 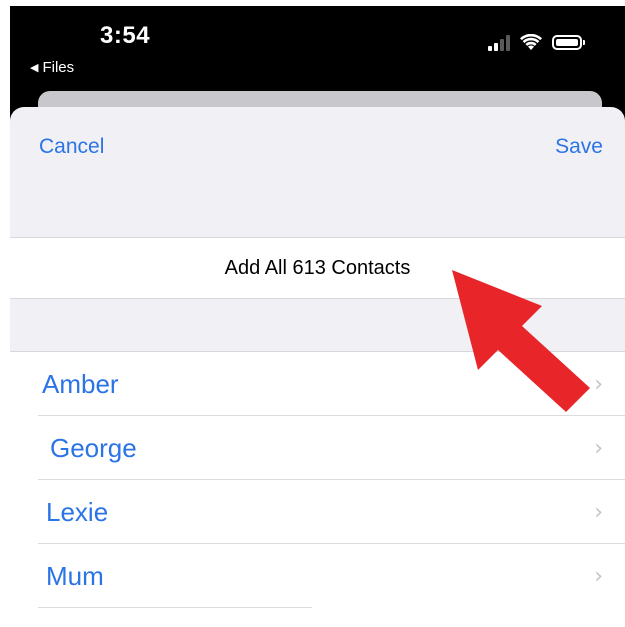 What do you see at coordinates (568, 42) in the screenshot?
I see `battery-icon` at bounding box center [568, 42].